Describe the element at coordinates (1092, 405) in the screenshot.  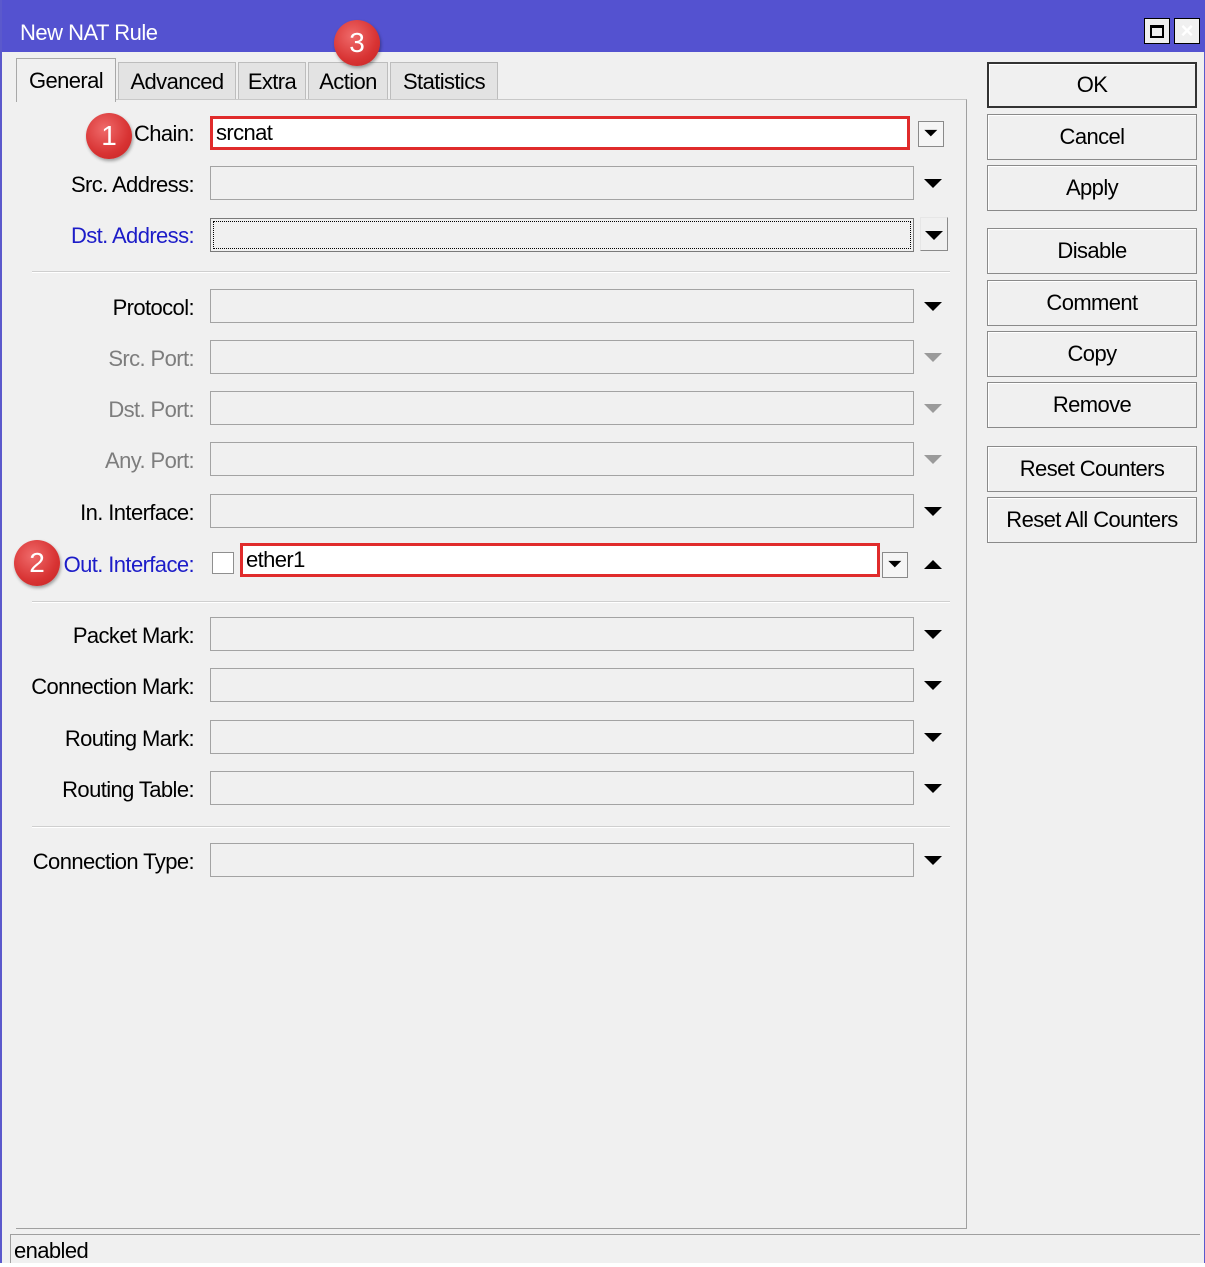
I see `remove-button: Remove` at that location.